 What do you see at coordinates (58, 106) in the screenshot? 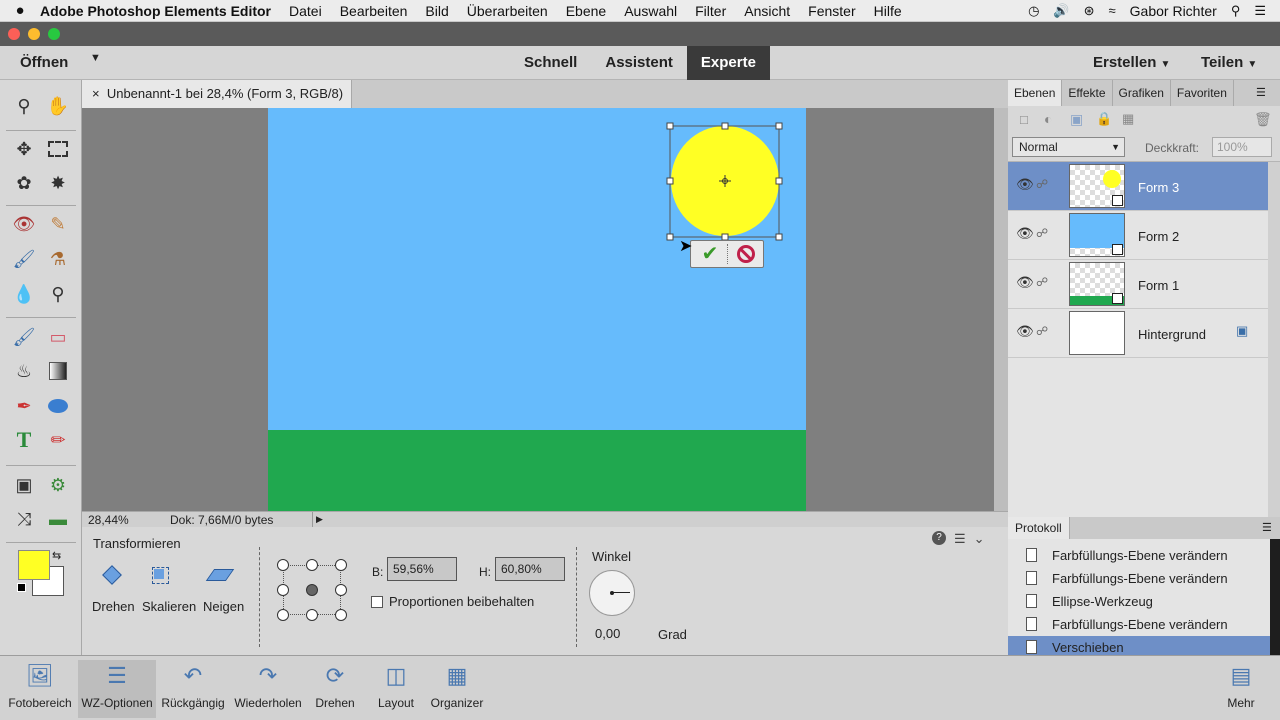
I see `hand-tool-icon: ✋` at bounding box center [58, 106].